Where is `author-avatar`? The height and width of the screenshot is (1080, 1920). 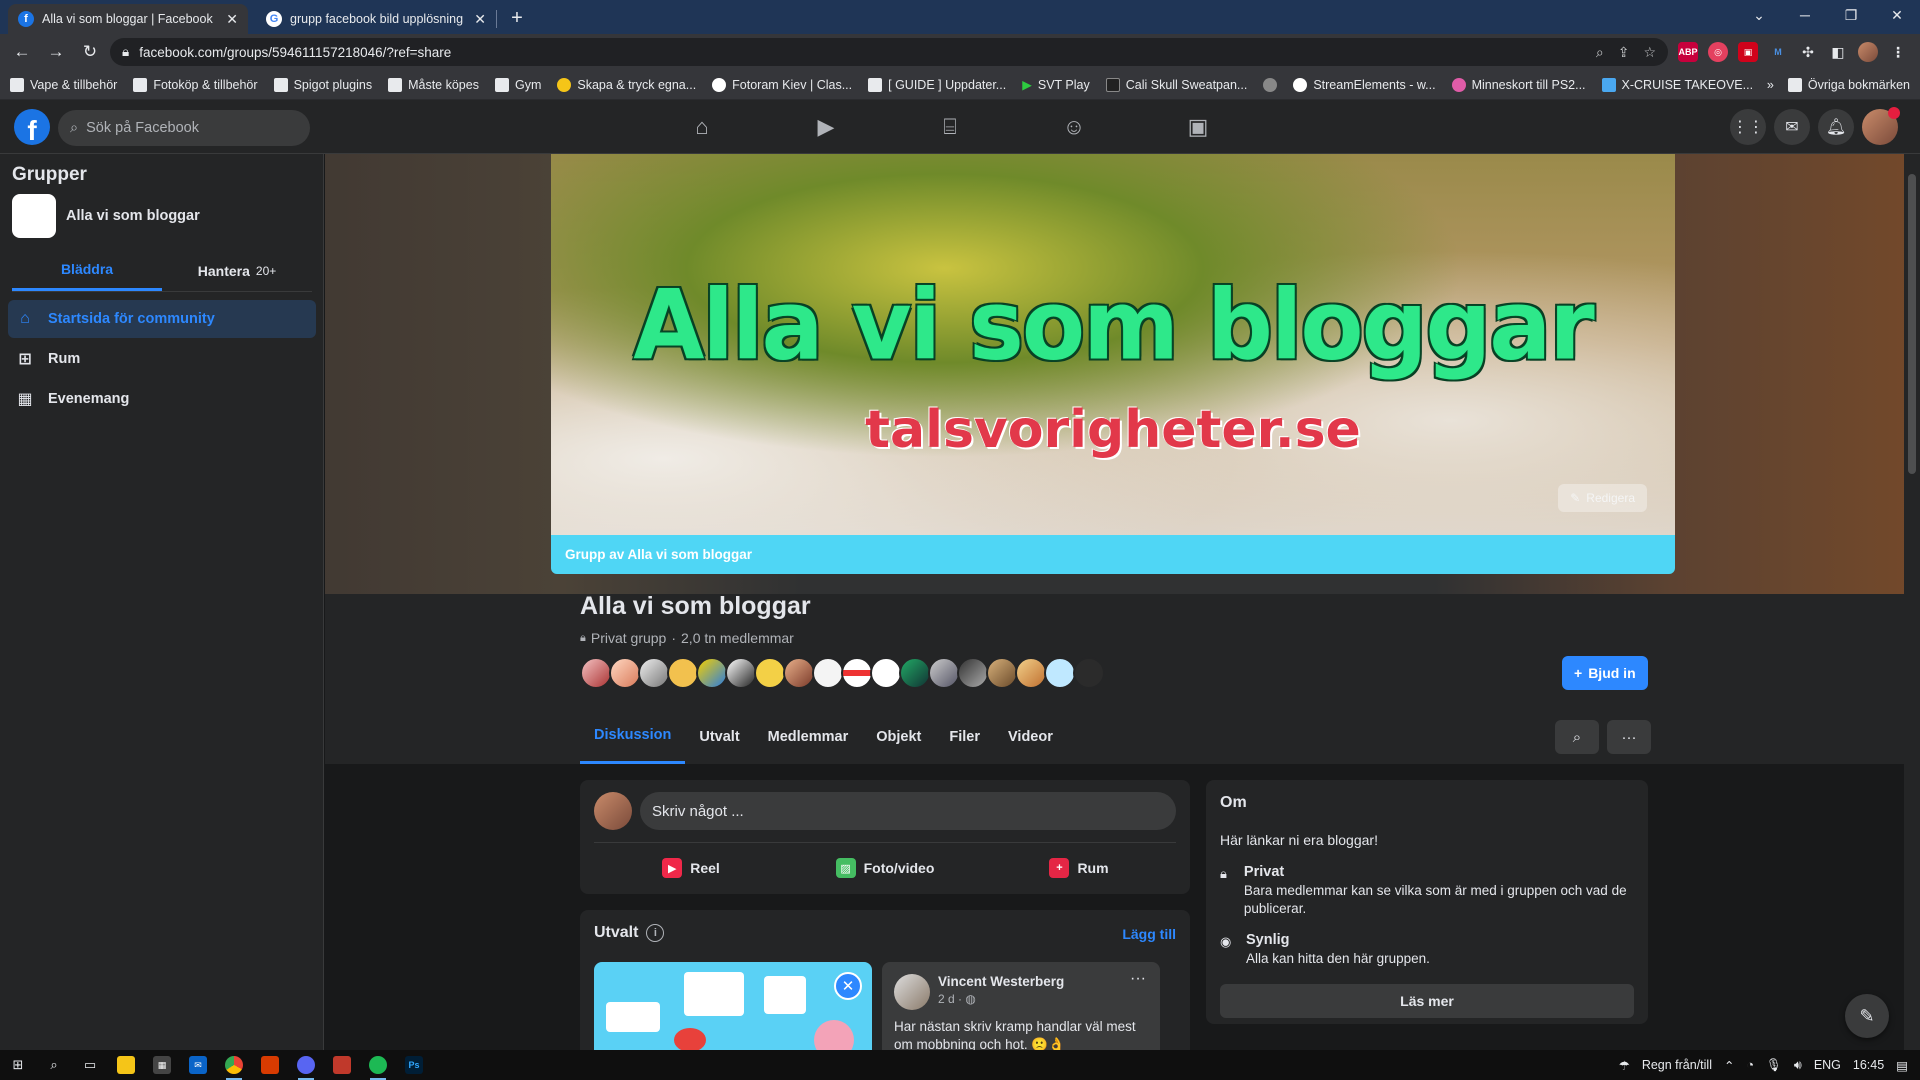
author-avatar is located at coordinates (912, 992).